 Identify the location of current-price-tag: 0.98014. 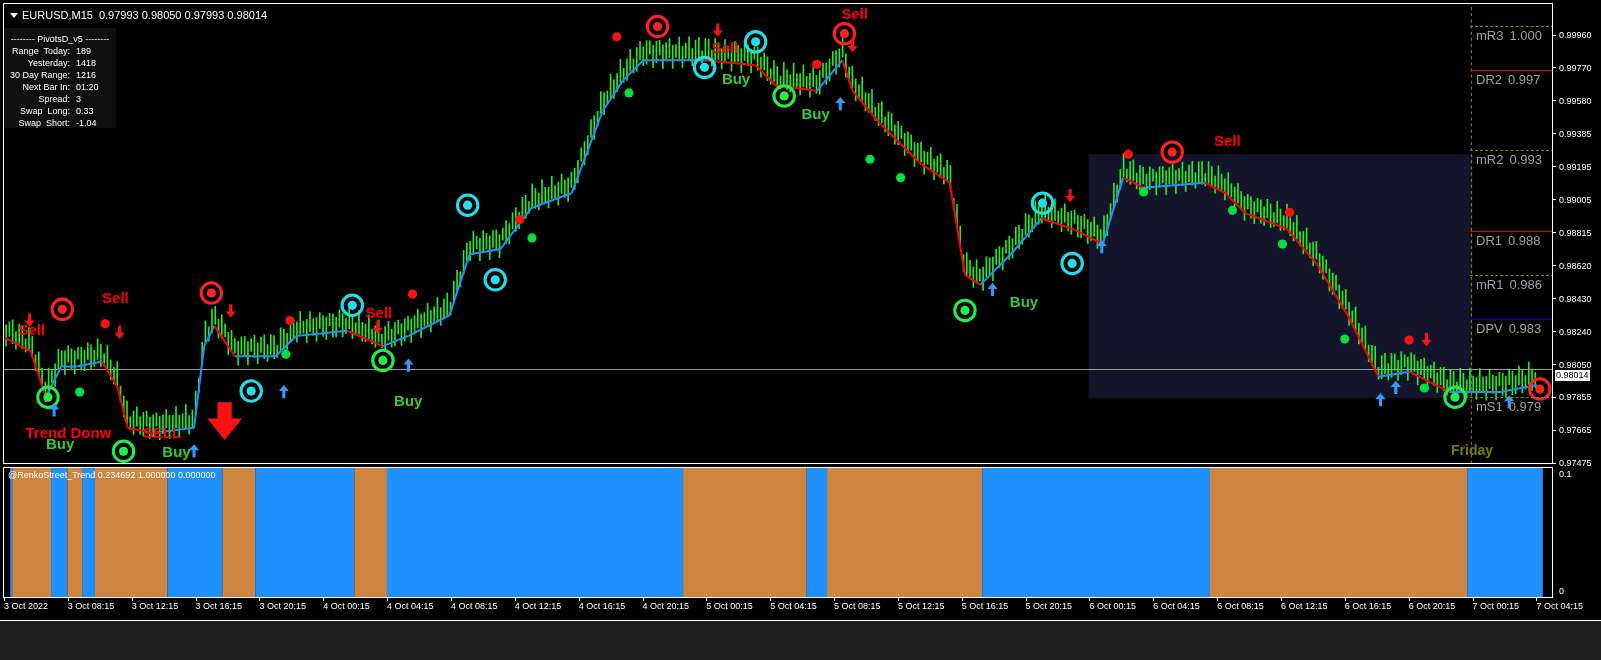
(1572, 375).